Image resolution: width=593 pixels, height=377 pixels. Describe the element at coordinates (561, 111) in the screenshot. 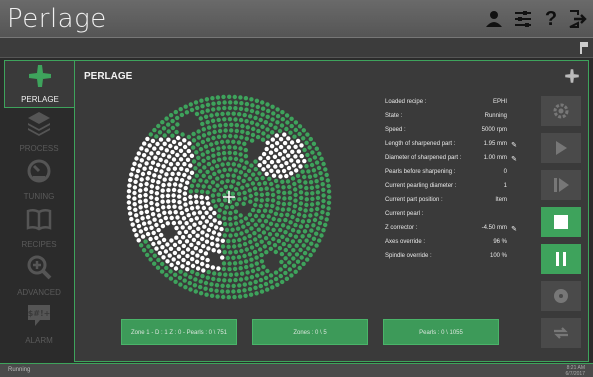

I see `settings-button` at that location.